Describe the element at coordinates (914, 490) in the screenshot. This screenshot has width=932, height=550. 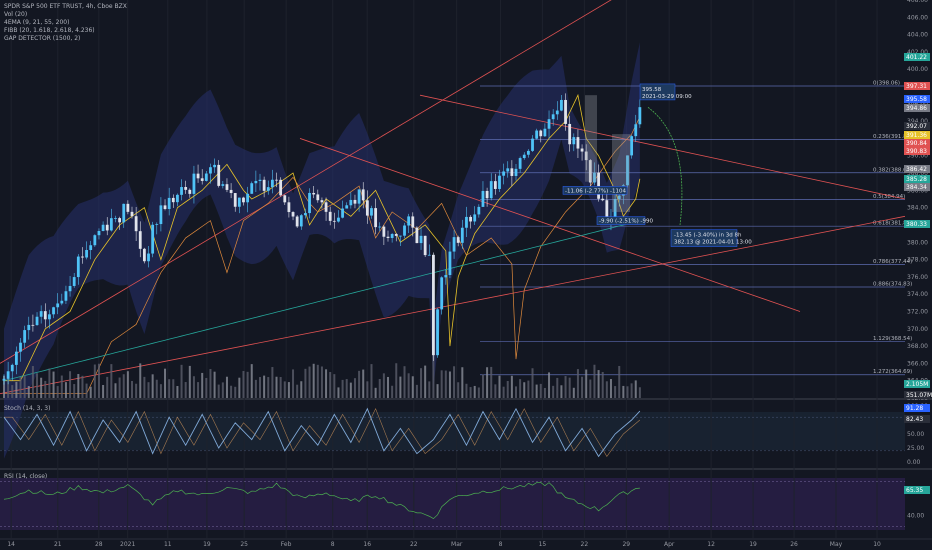
I see `rsi-tag-label: 65.35` at that location.